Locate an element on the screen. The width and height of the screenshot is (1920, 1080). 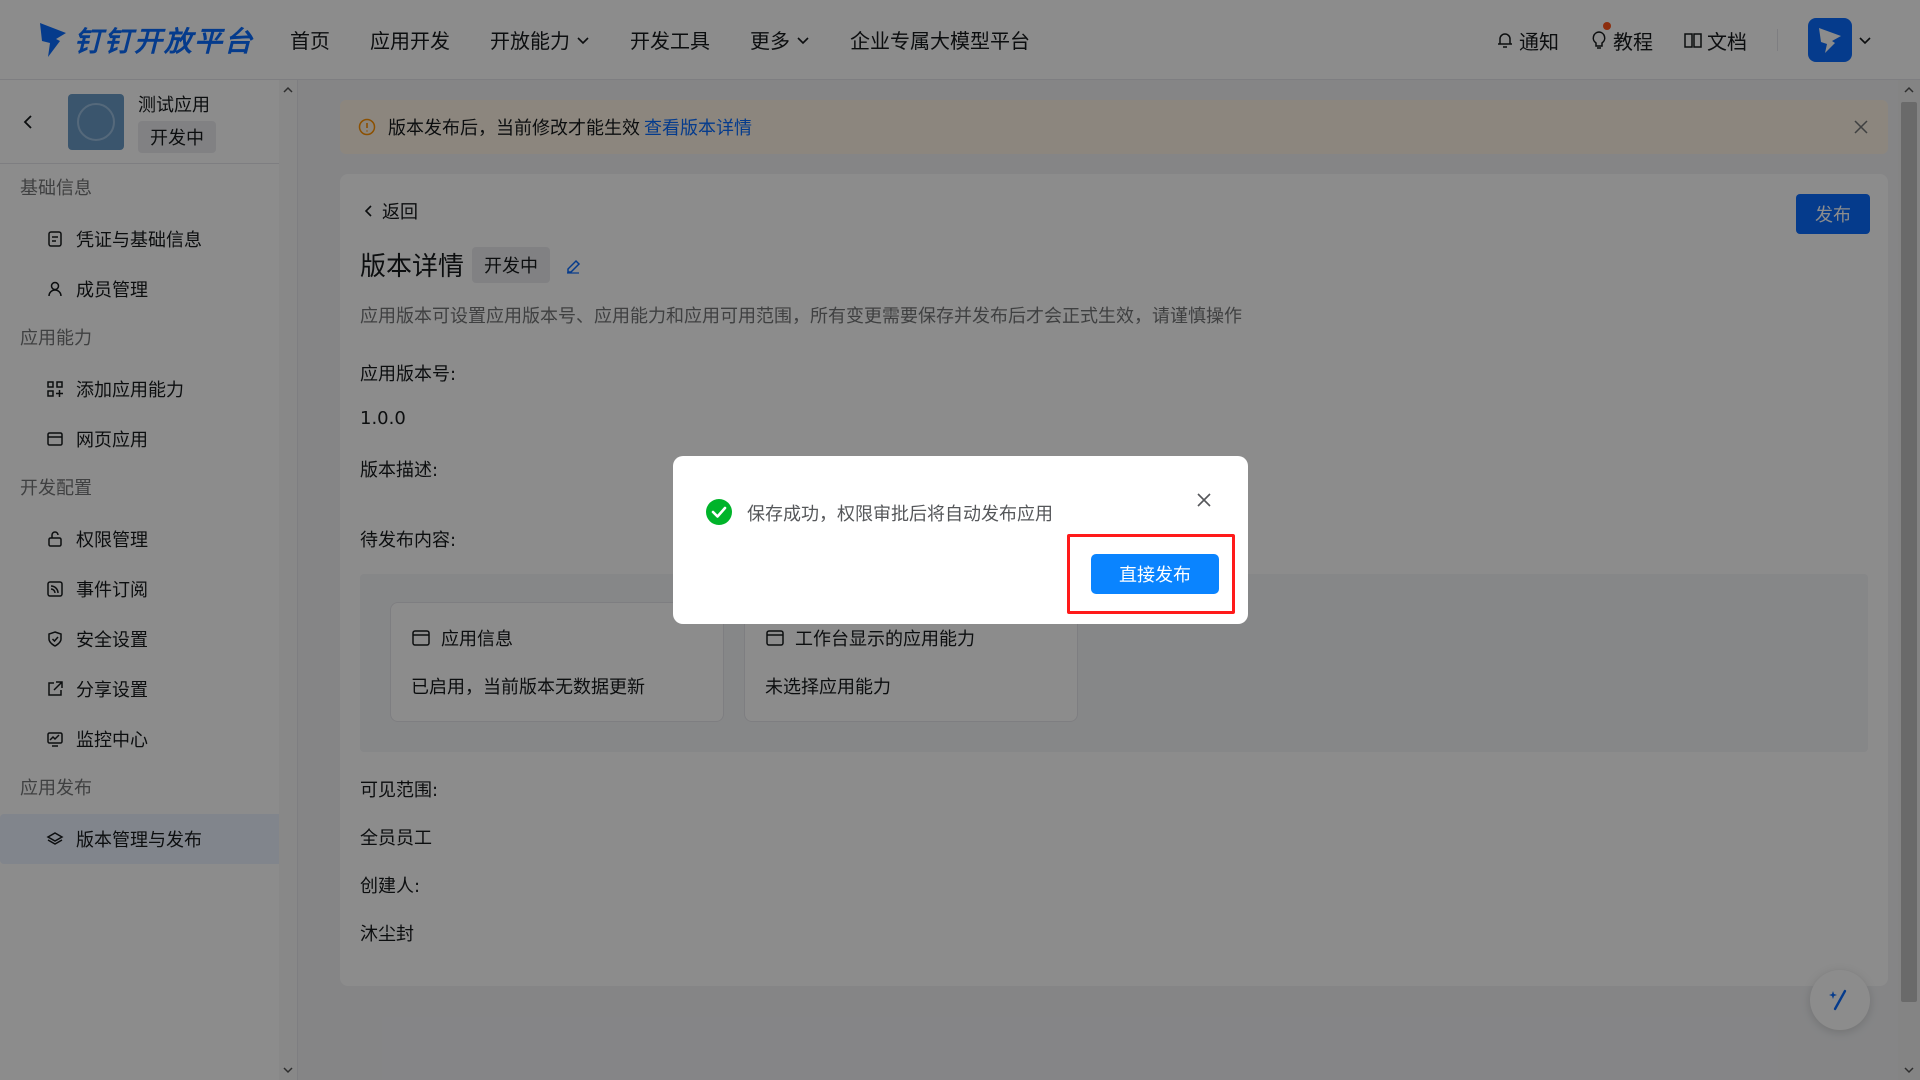
success-check-icon is located at coordinates (719, 512).